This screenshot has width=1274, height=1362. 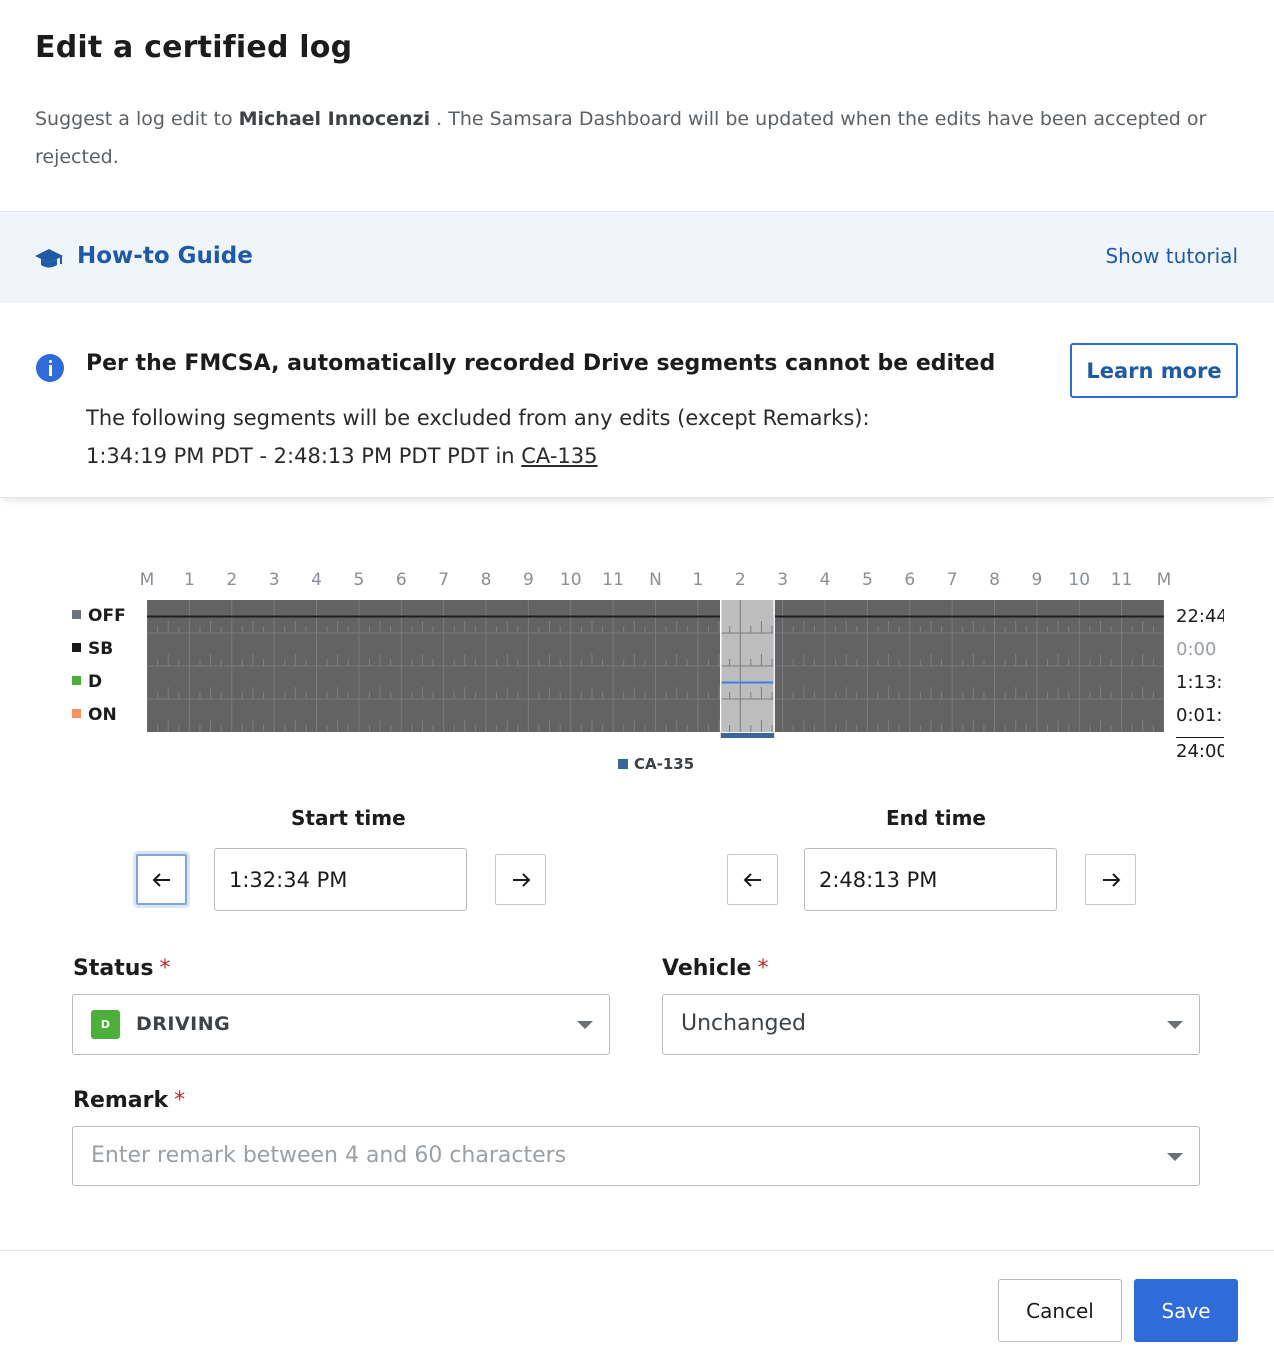 What do you see at coordinates (50, 368) in the screenshot?
I see `info-icon` at bounding box center [50, 368].